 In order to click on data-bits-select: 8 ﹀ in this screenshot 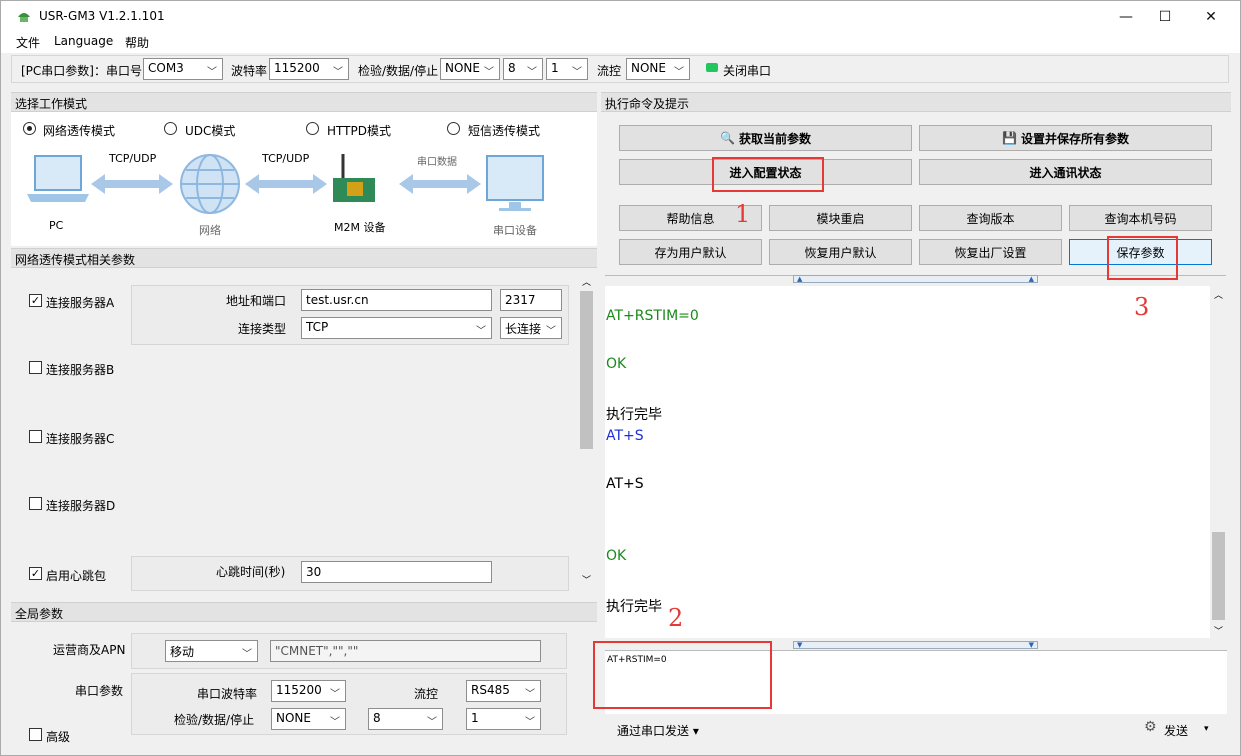, I will do `click(523, 69)`.